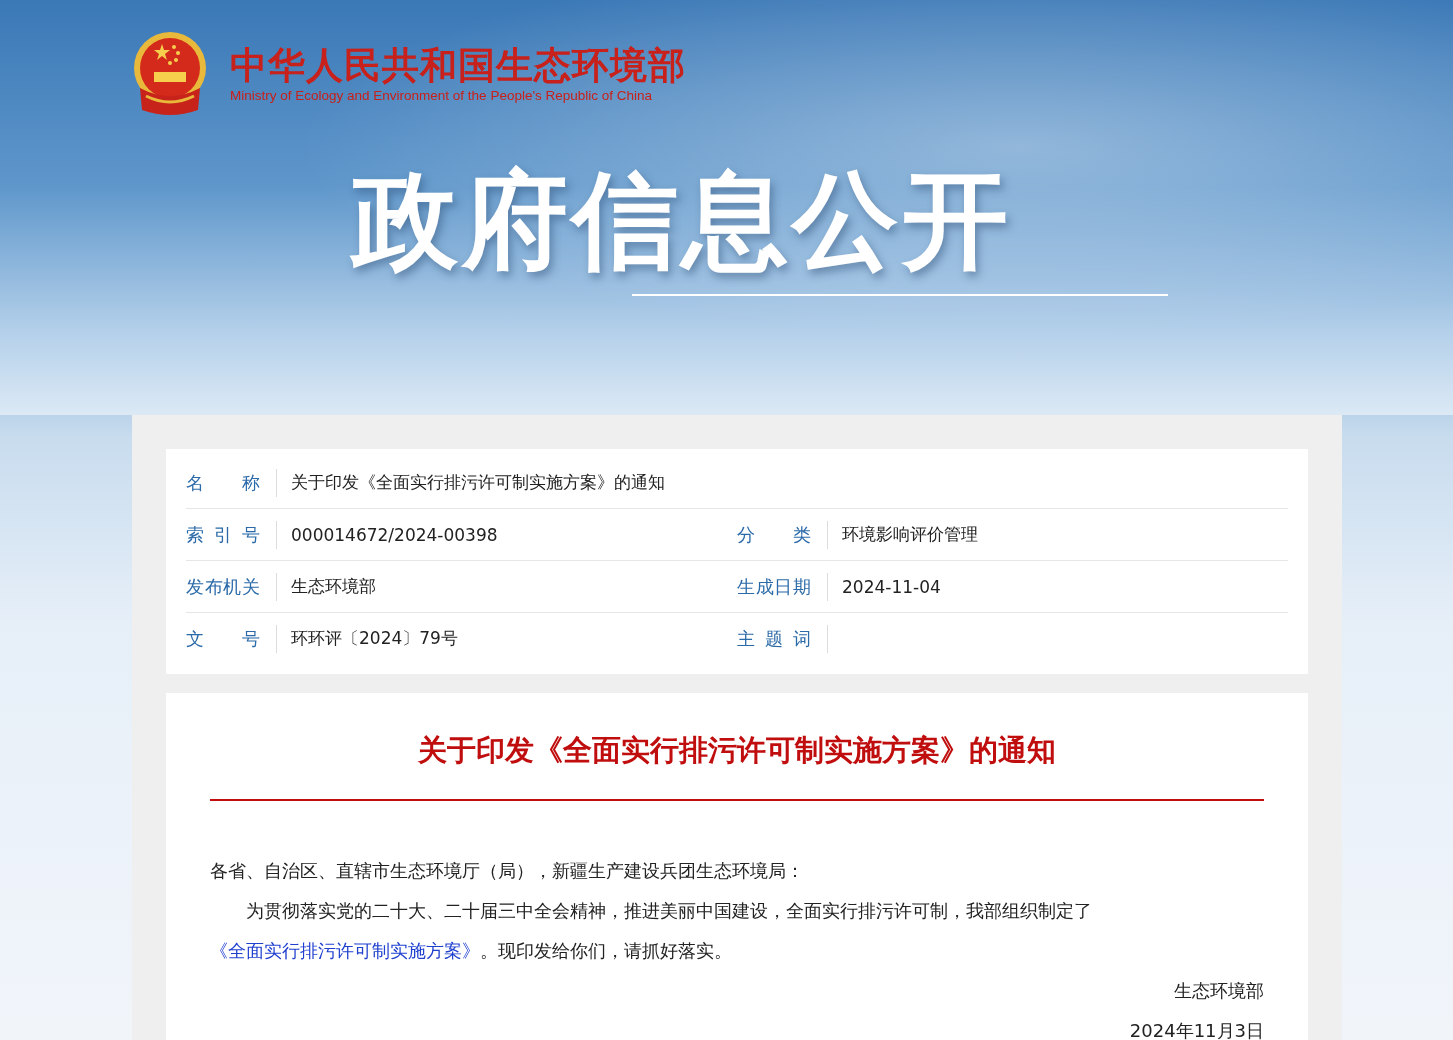 The image size is (1453, 1040). I want to click on field-label: 名称, so click(223, 482).